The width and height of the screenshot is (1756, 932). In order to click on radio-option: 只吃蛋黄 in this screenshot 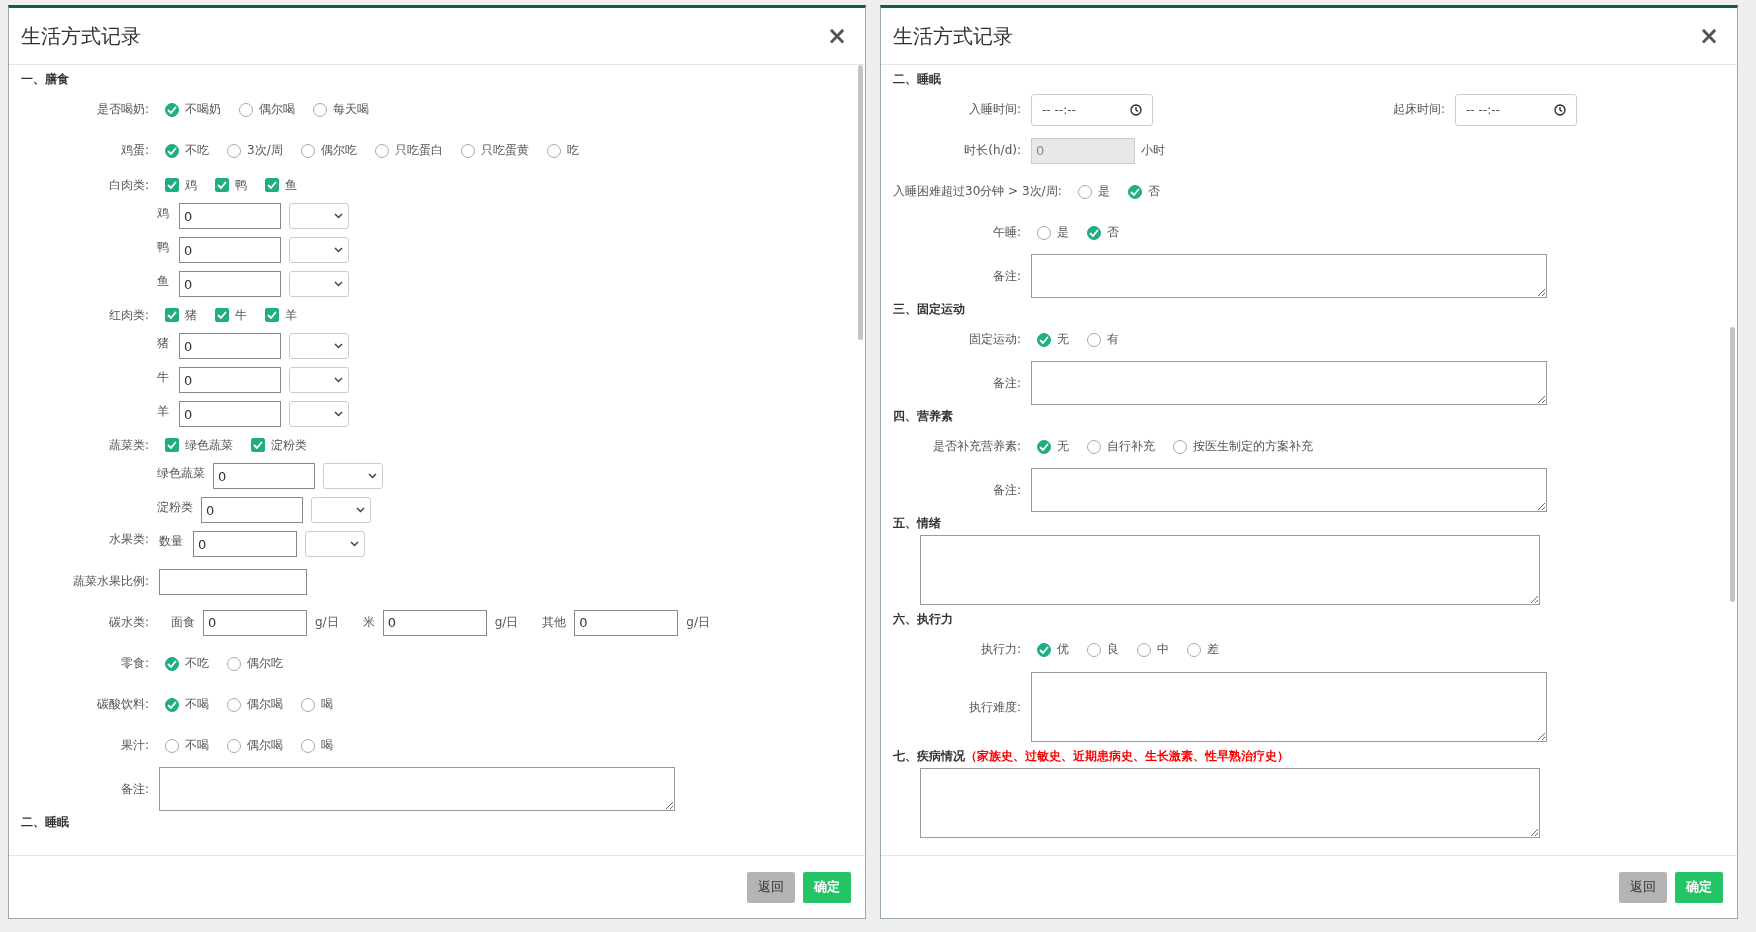, I will do `click(494, 150)`.